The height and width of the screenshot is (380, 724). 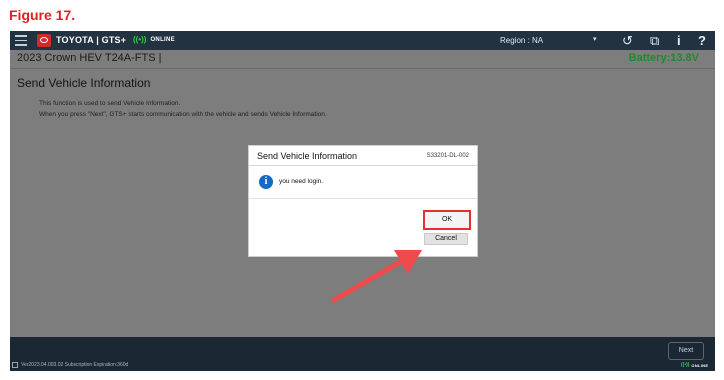 I want to click on dialog-code: S33201-DL-002, so click(x=447, y=156).